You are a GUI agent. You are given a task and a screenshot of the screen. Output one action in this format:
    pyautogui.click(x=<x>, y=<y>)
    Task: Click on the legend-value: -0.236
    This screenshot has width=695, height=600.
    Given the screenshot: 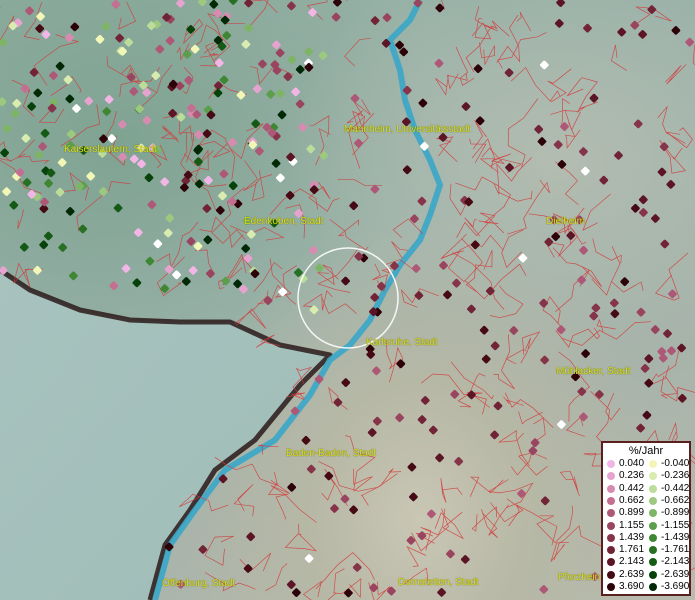 What is the action you would take?
    pyautogui.click(x=675, y=476)
    